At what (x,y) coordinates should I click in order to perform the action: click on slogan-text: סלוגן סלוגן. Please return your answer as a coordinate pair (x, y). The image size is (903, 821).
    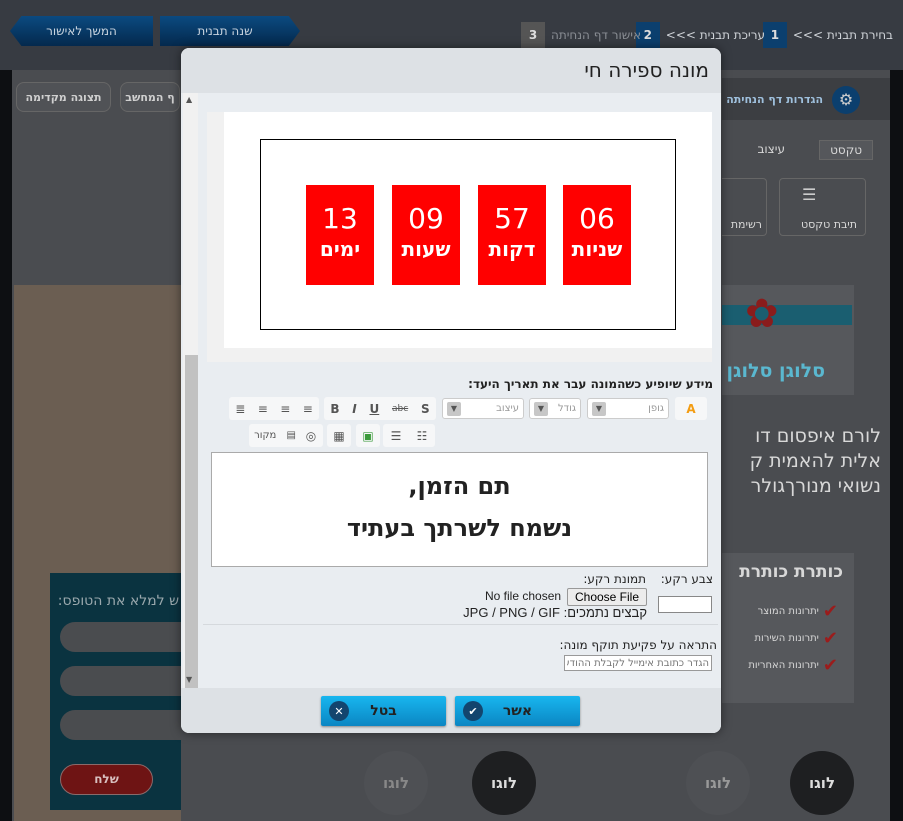
    Looking at the image, I should click on (776, 371).